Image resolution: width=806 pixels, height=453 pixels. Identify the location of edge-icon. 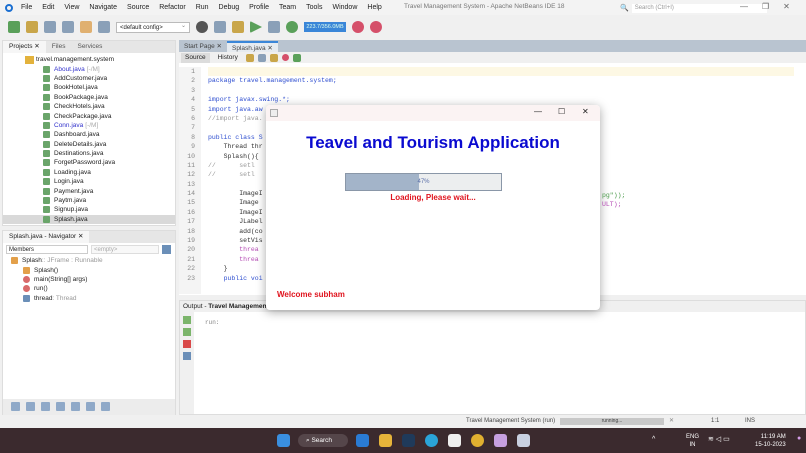
(431, 440).